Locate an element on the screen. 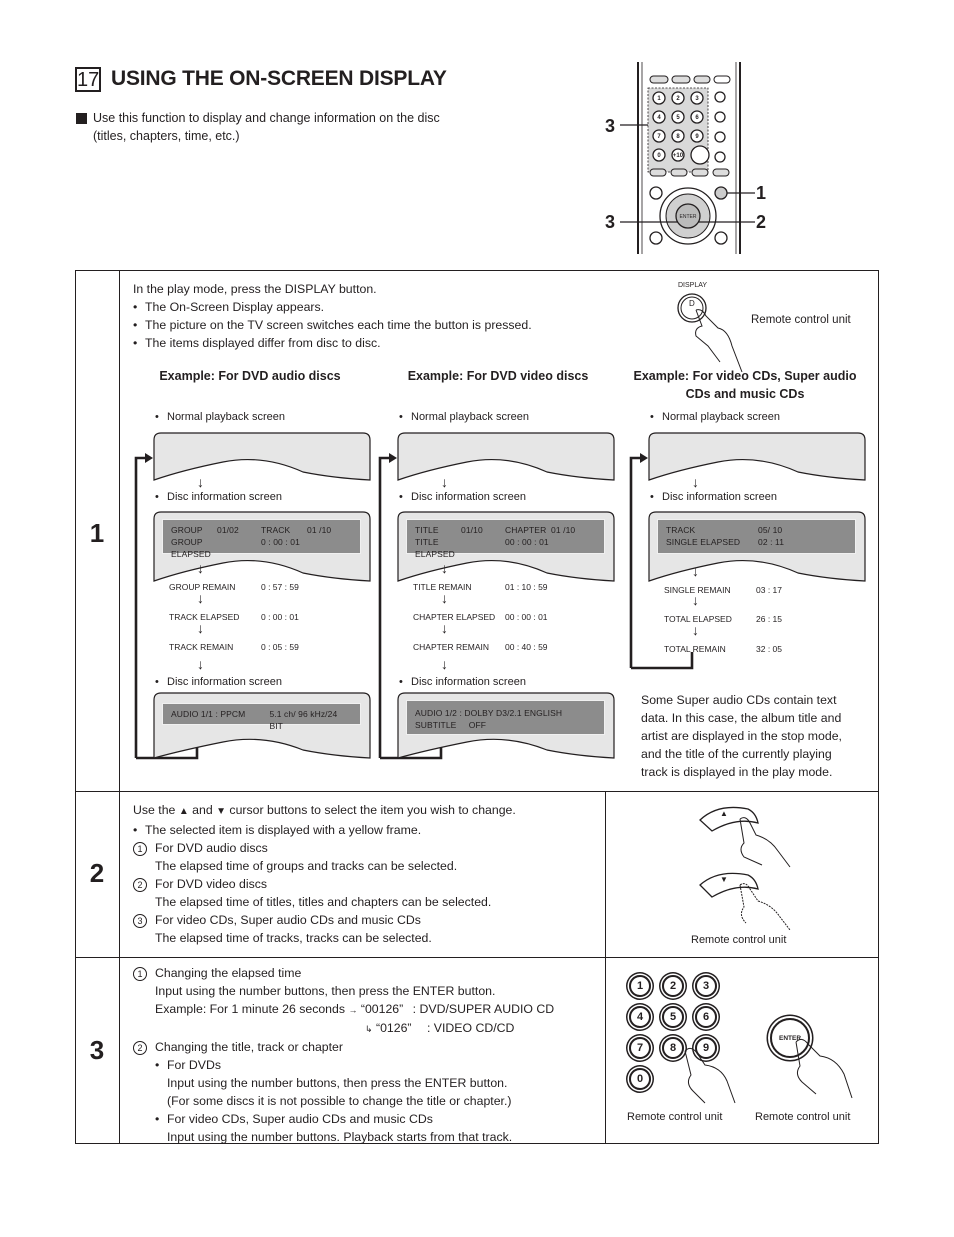 This screenshot has width=954, height=1237. osd-audio: AUDIO 1/1 : PPCM is located at coordinates (208, 714).